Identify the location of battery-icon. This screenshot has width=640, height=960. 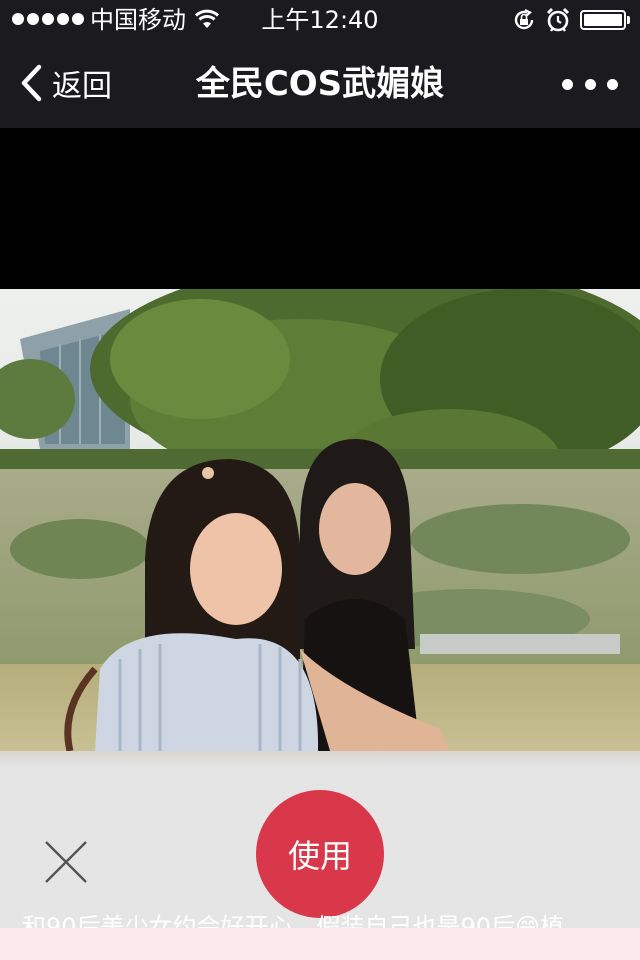
(603, 20).